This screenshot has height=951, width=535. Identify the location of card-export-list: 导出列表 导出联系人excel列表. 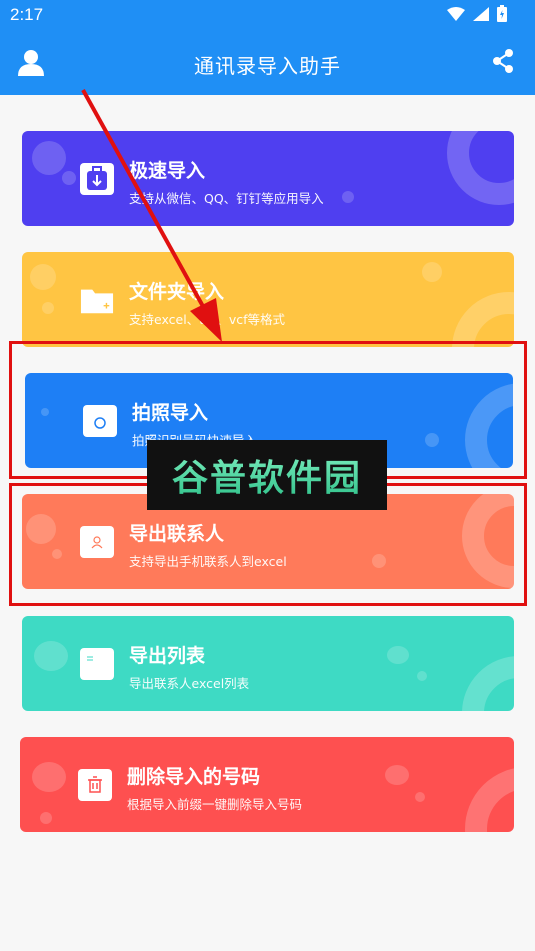
(268, 663).